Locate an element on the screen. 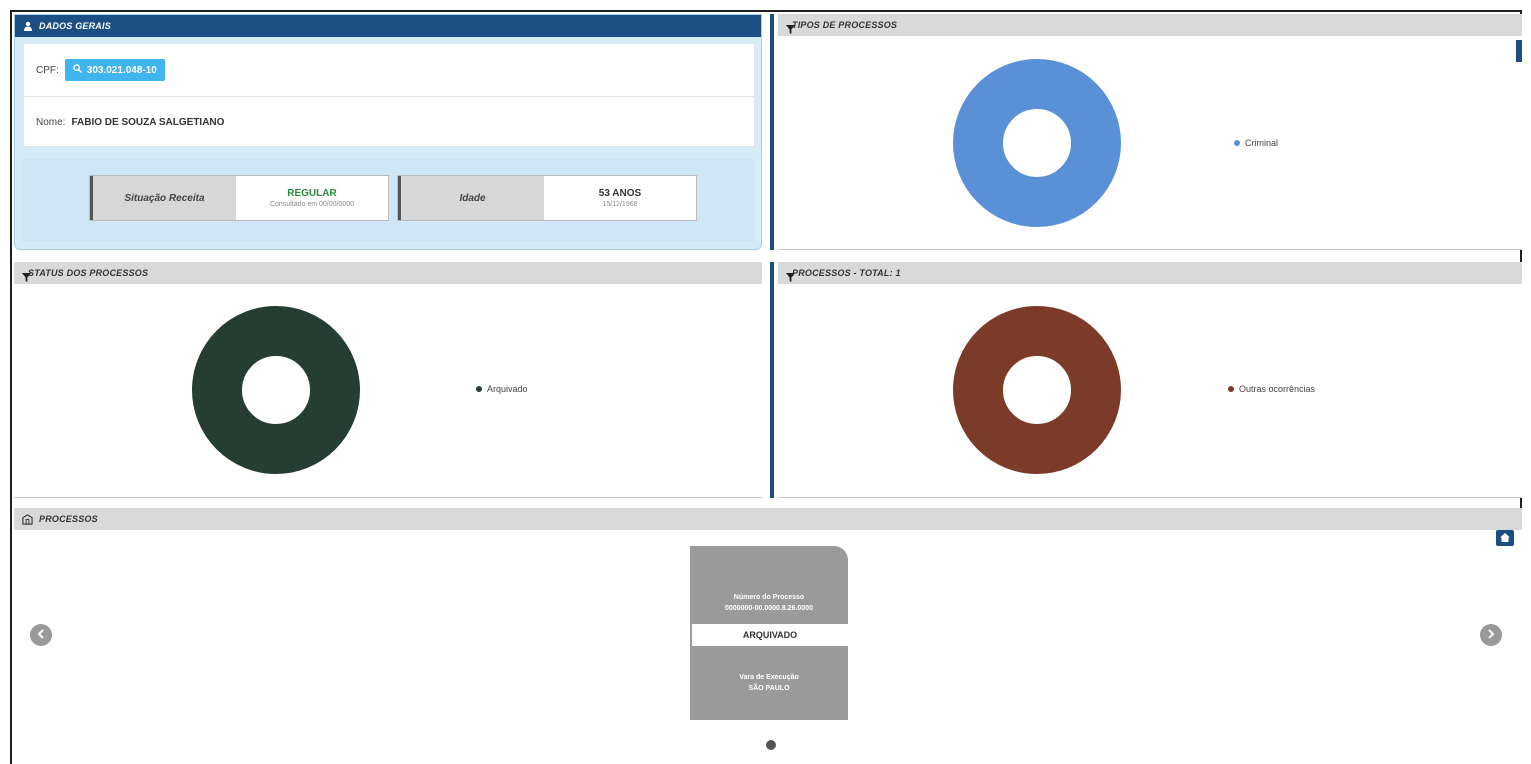 This screenshot has width=1531, height=764. carousel-next-button is located at coordinates (1491, 635).